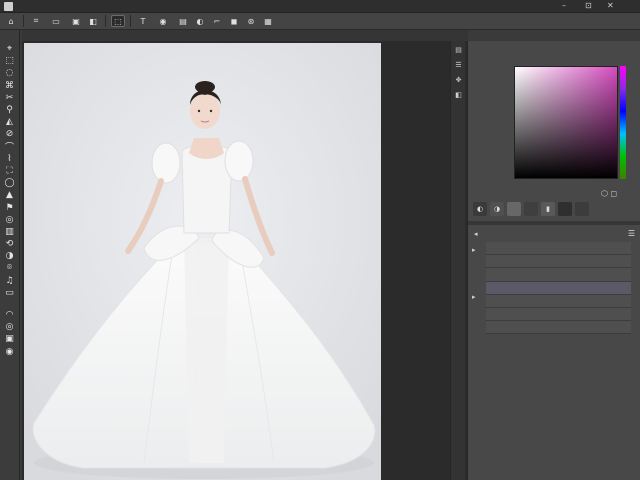 This screenshot has width=640, height=480. I want to click on text-tool-icon: T, so click(143, 21).